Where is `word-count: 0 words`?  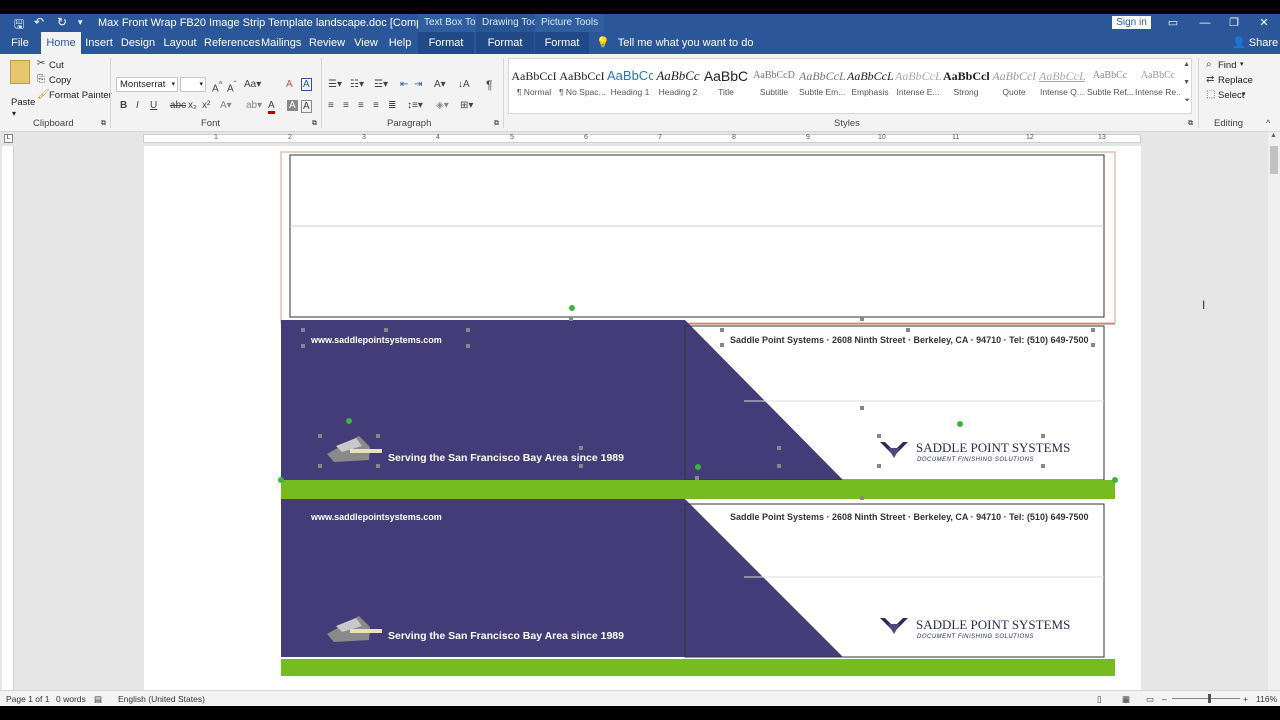 word-count: 0 words is located at coordinates (71, 699).